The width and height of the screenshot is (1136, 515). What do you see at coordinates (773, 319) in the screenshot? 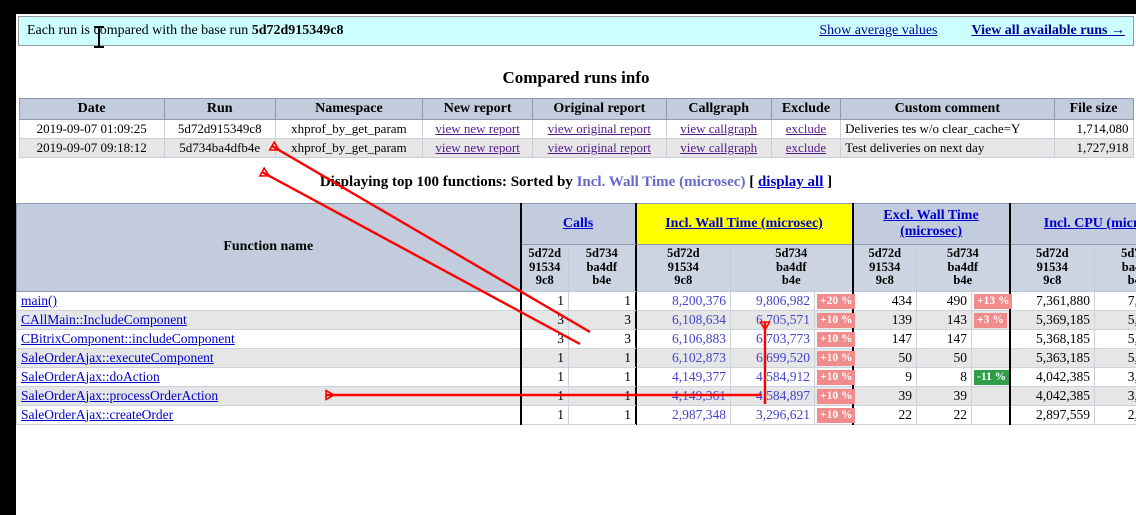
I see `incl-wall-run-b: 6,705,571` at bounding box center [773, 319].